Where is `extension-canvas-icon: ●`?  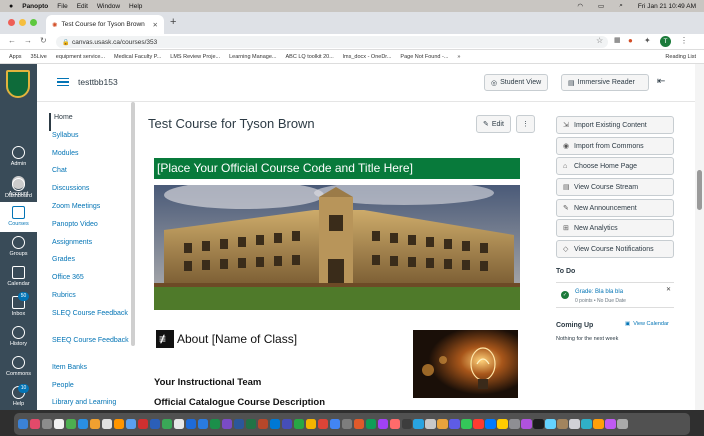
extension-canvas-icon: ● is located at coordinates (630, 40).